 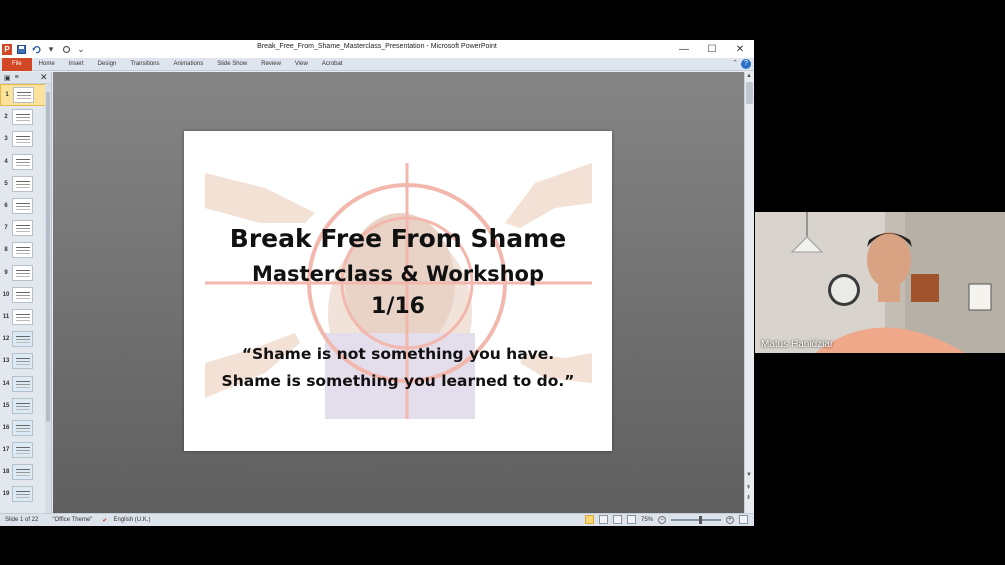 What do you see at coordinates (7, 95) in the screenshot?
I see `thumbnail-number: 1` at bounding box center [7, 95].